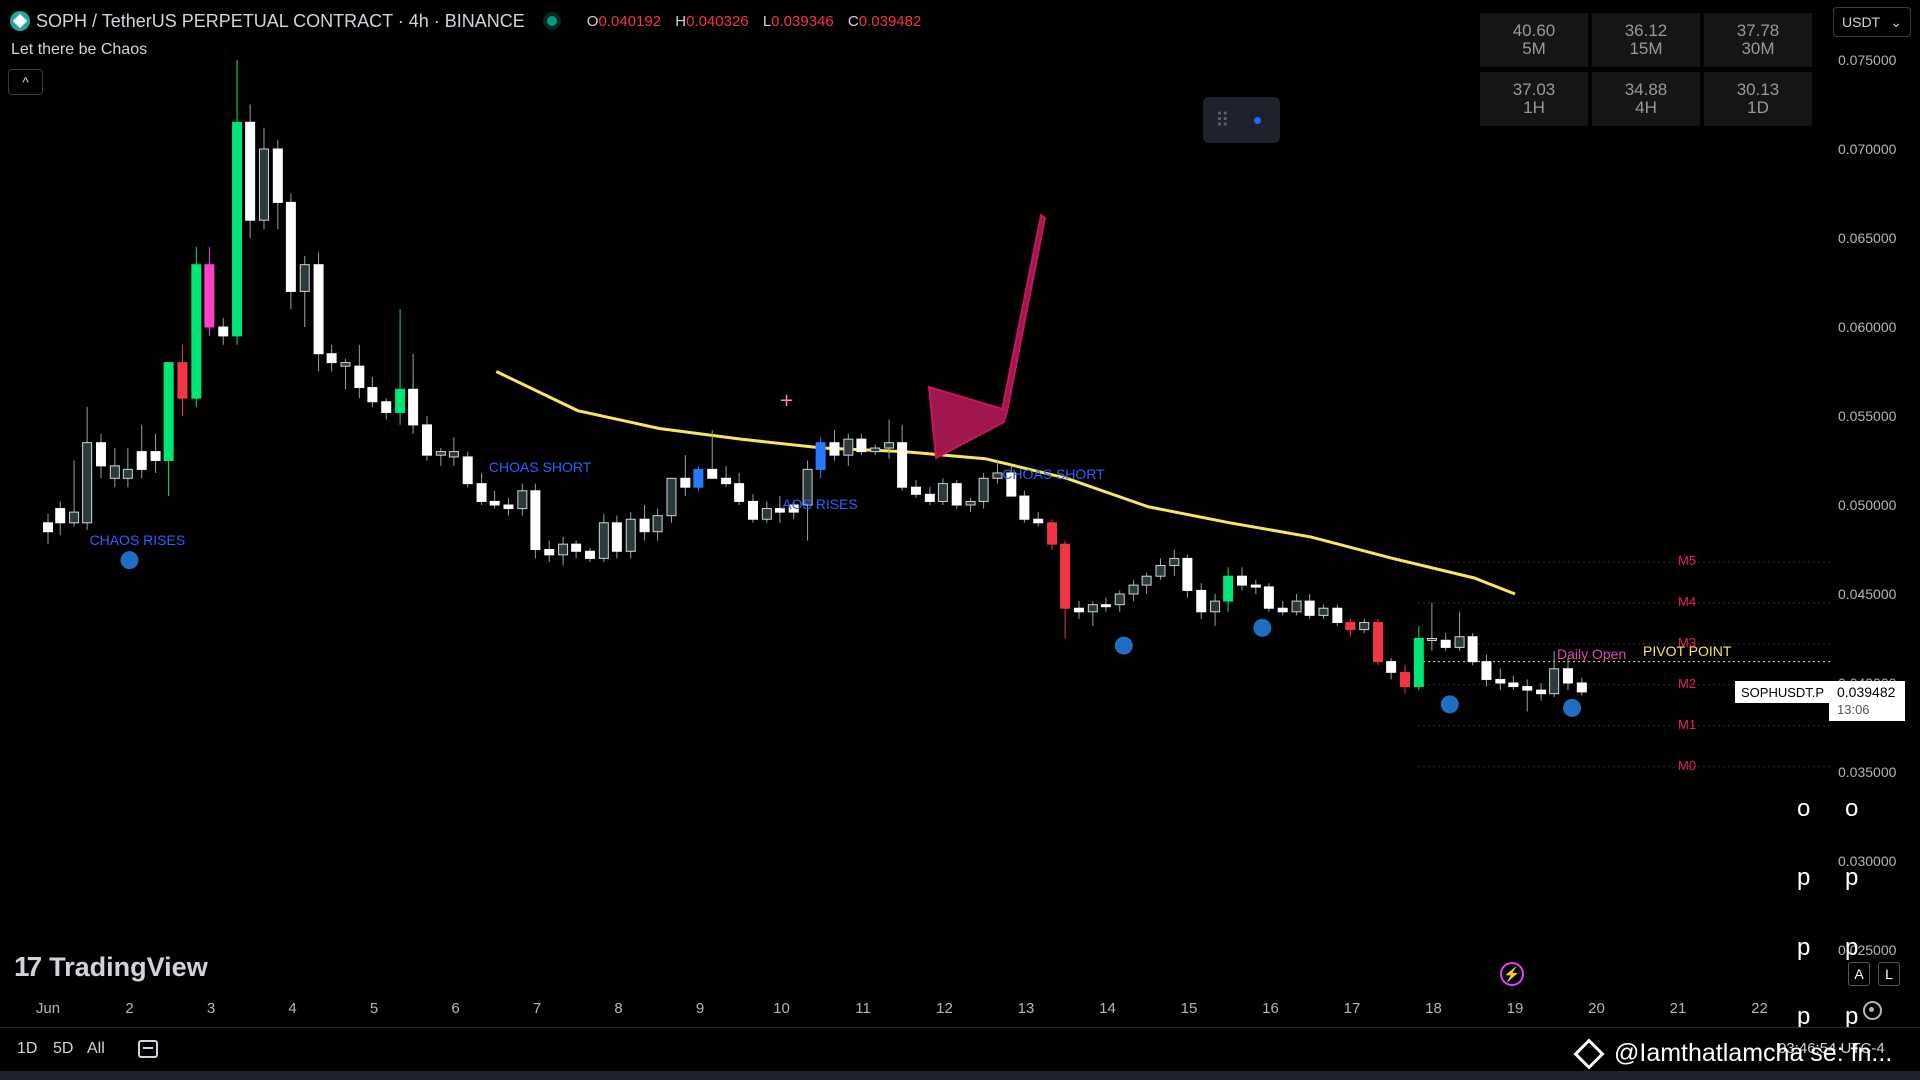  Describe the element at coordinates (1872, 1010) in the screenshot. I see `settings-gear-icon` at that location.